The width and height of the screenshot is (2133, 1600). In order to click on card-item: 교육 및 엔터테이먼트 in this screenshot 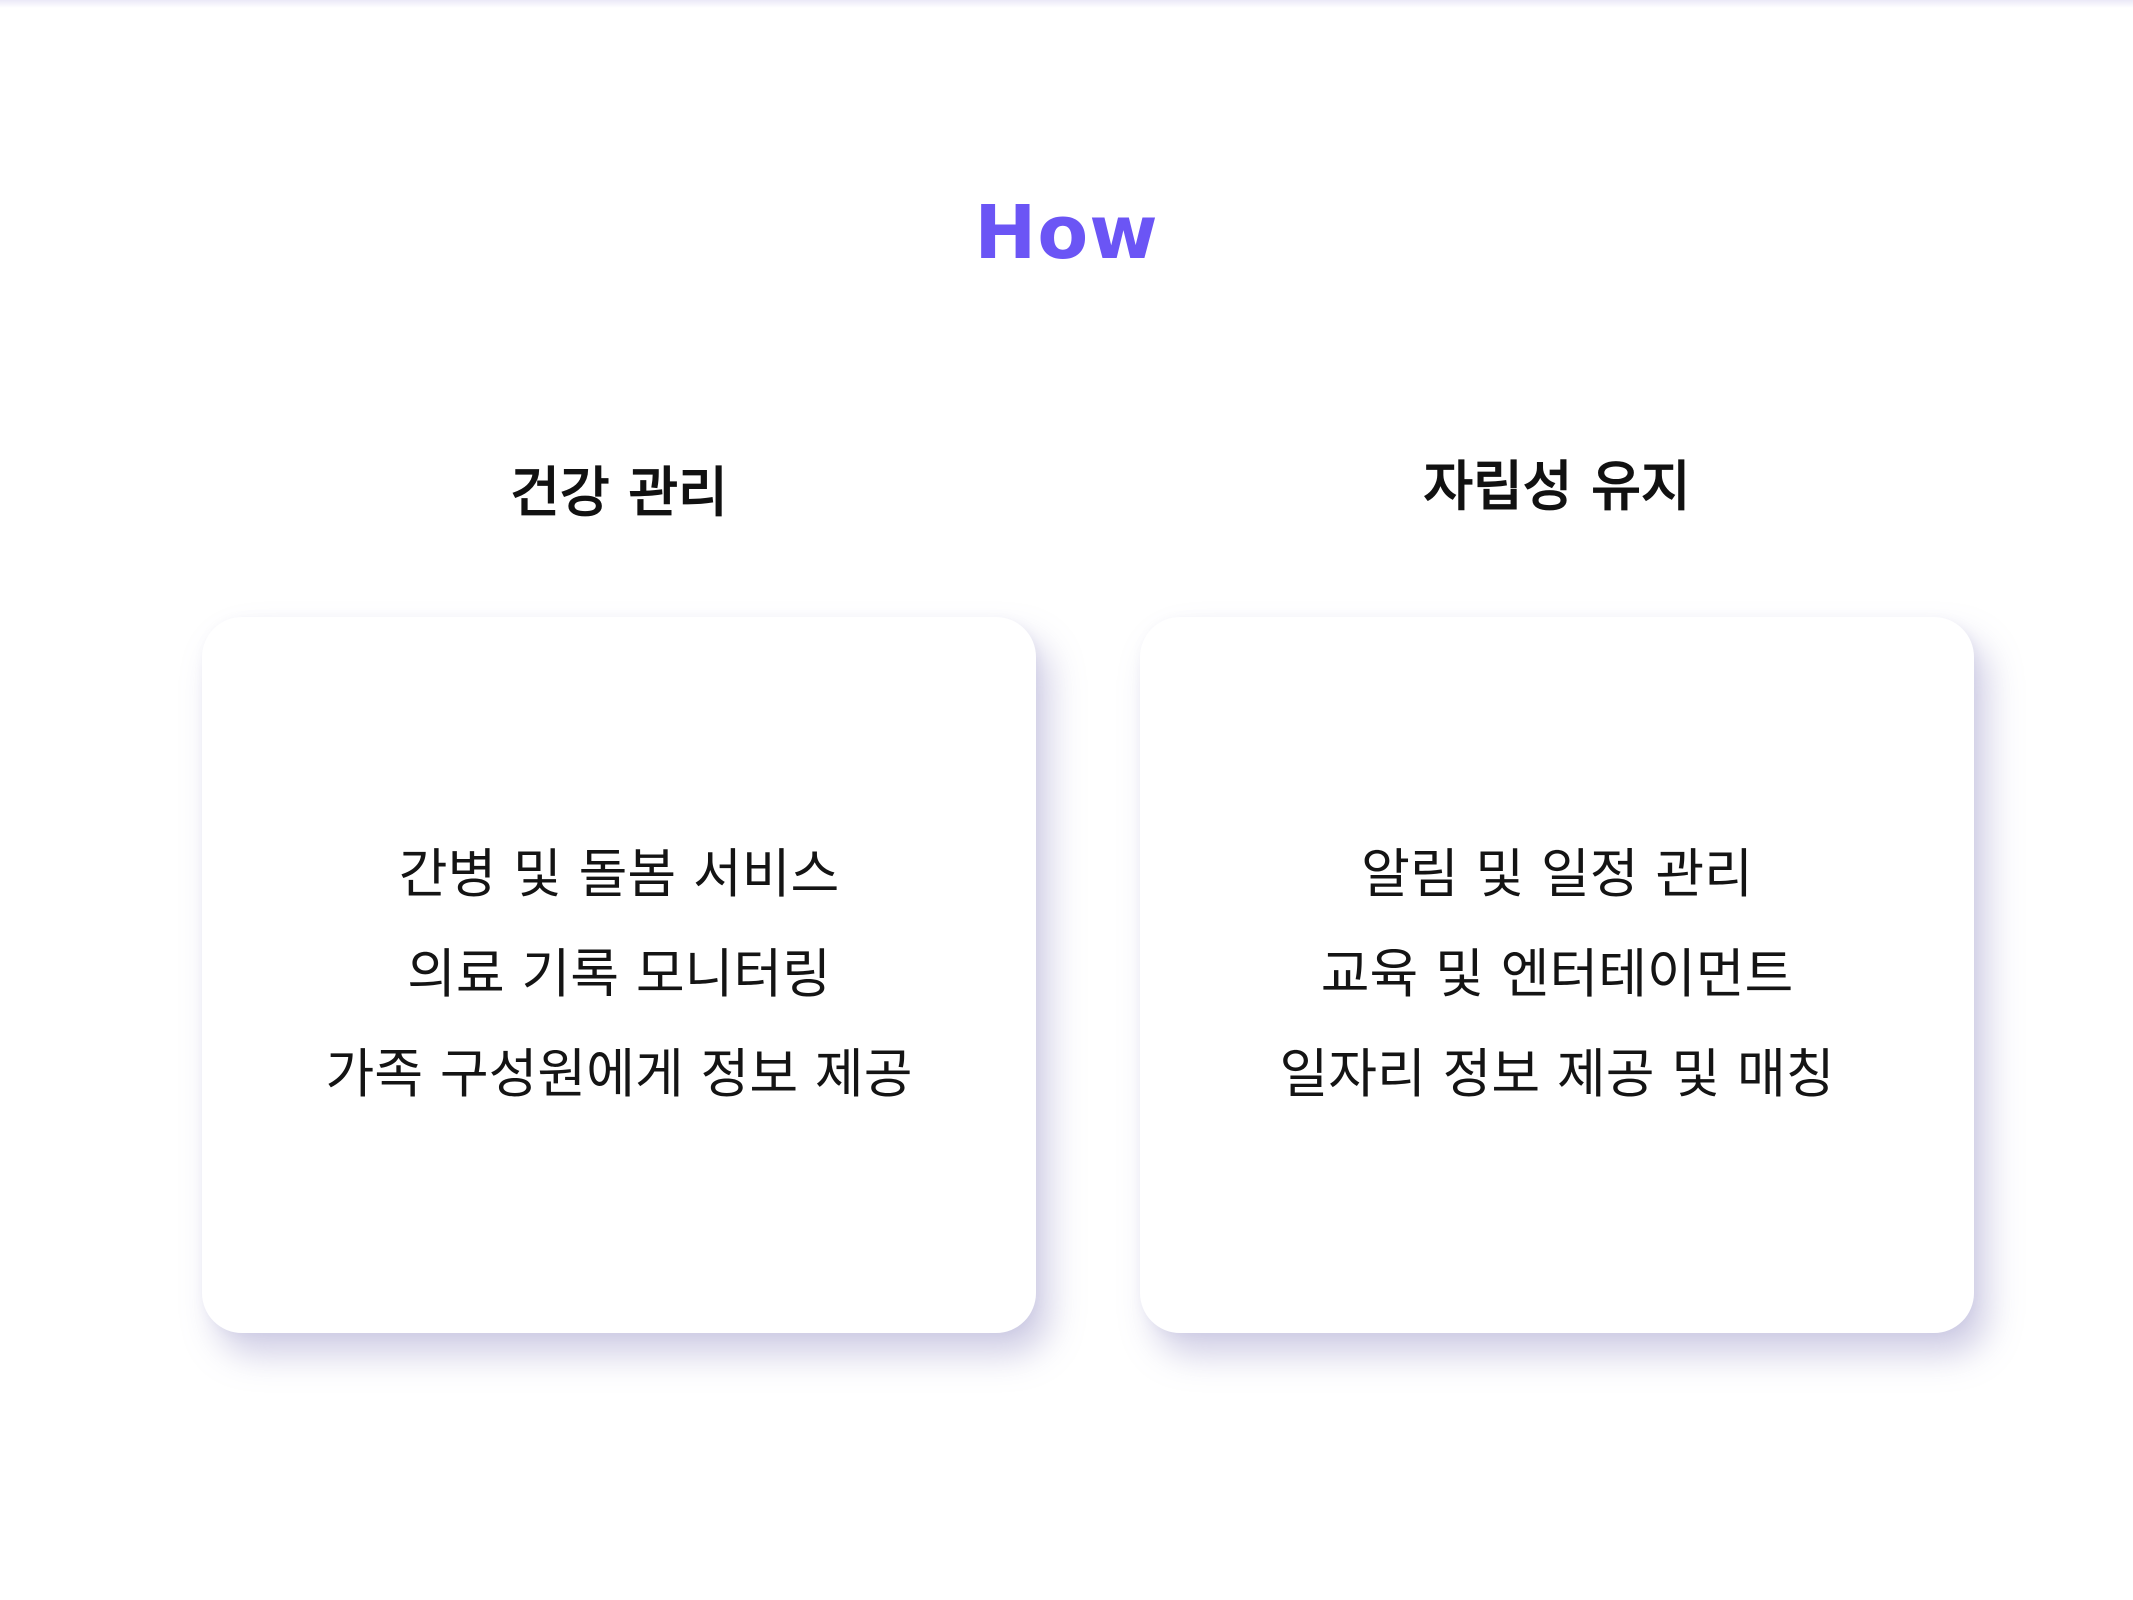, I will do `click(1557, 974)`.